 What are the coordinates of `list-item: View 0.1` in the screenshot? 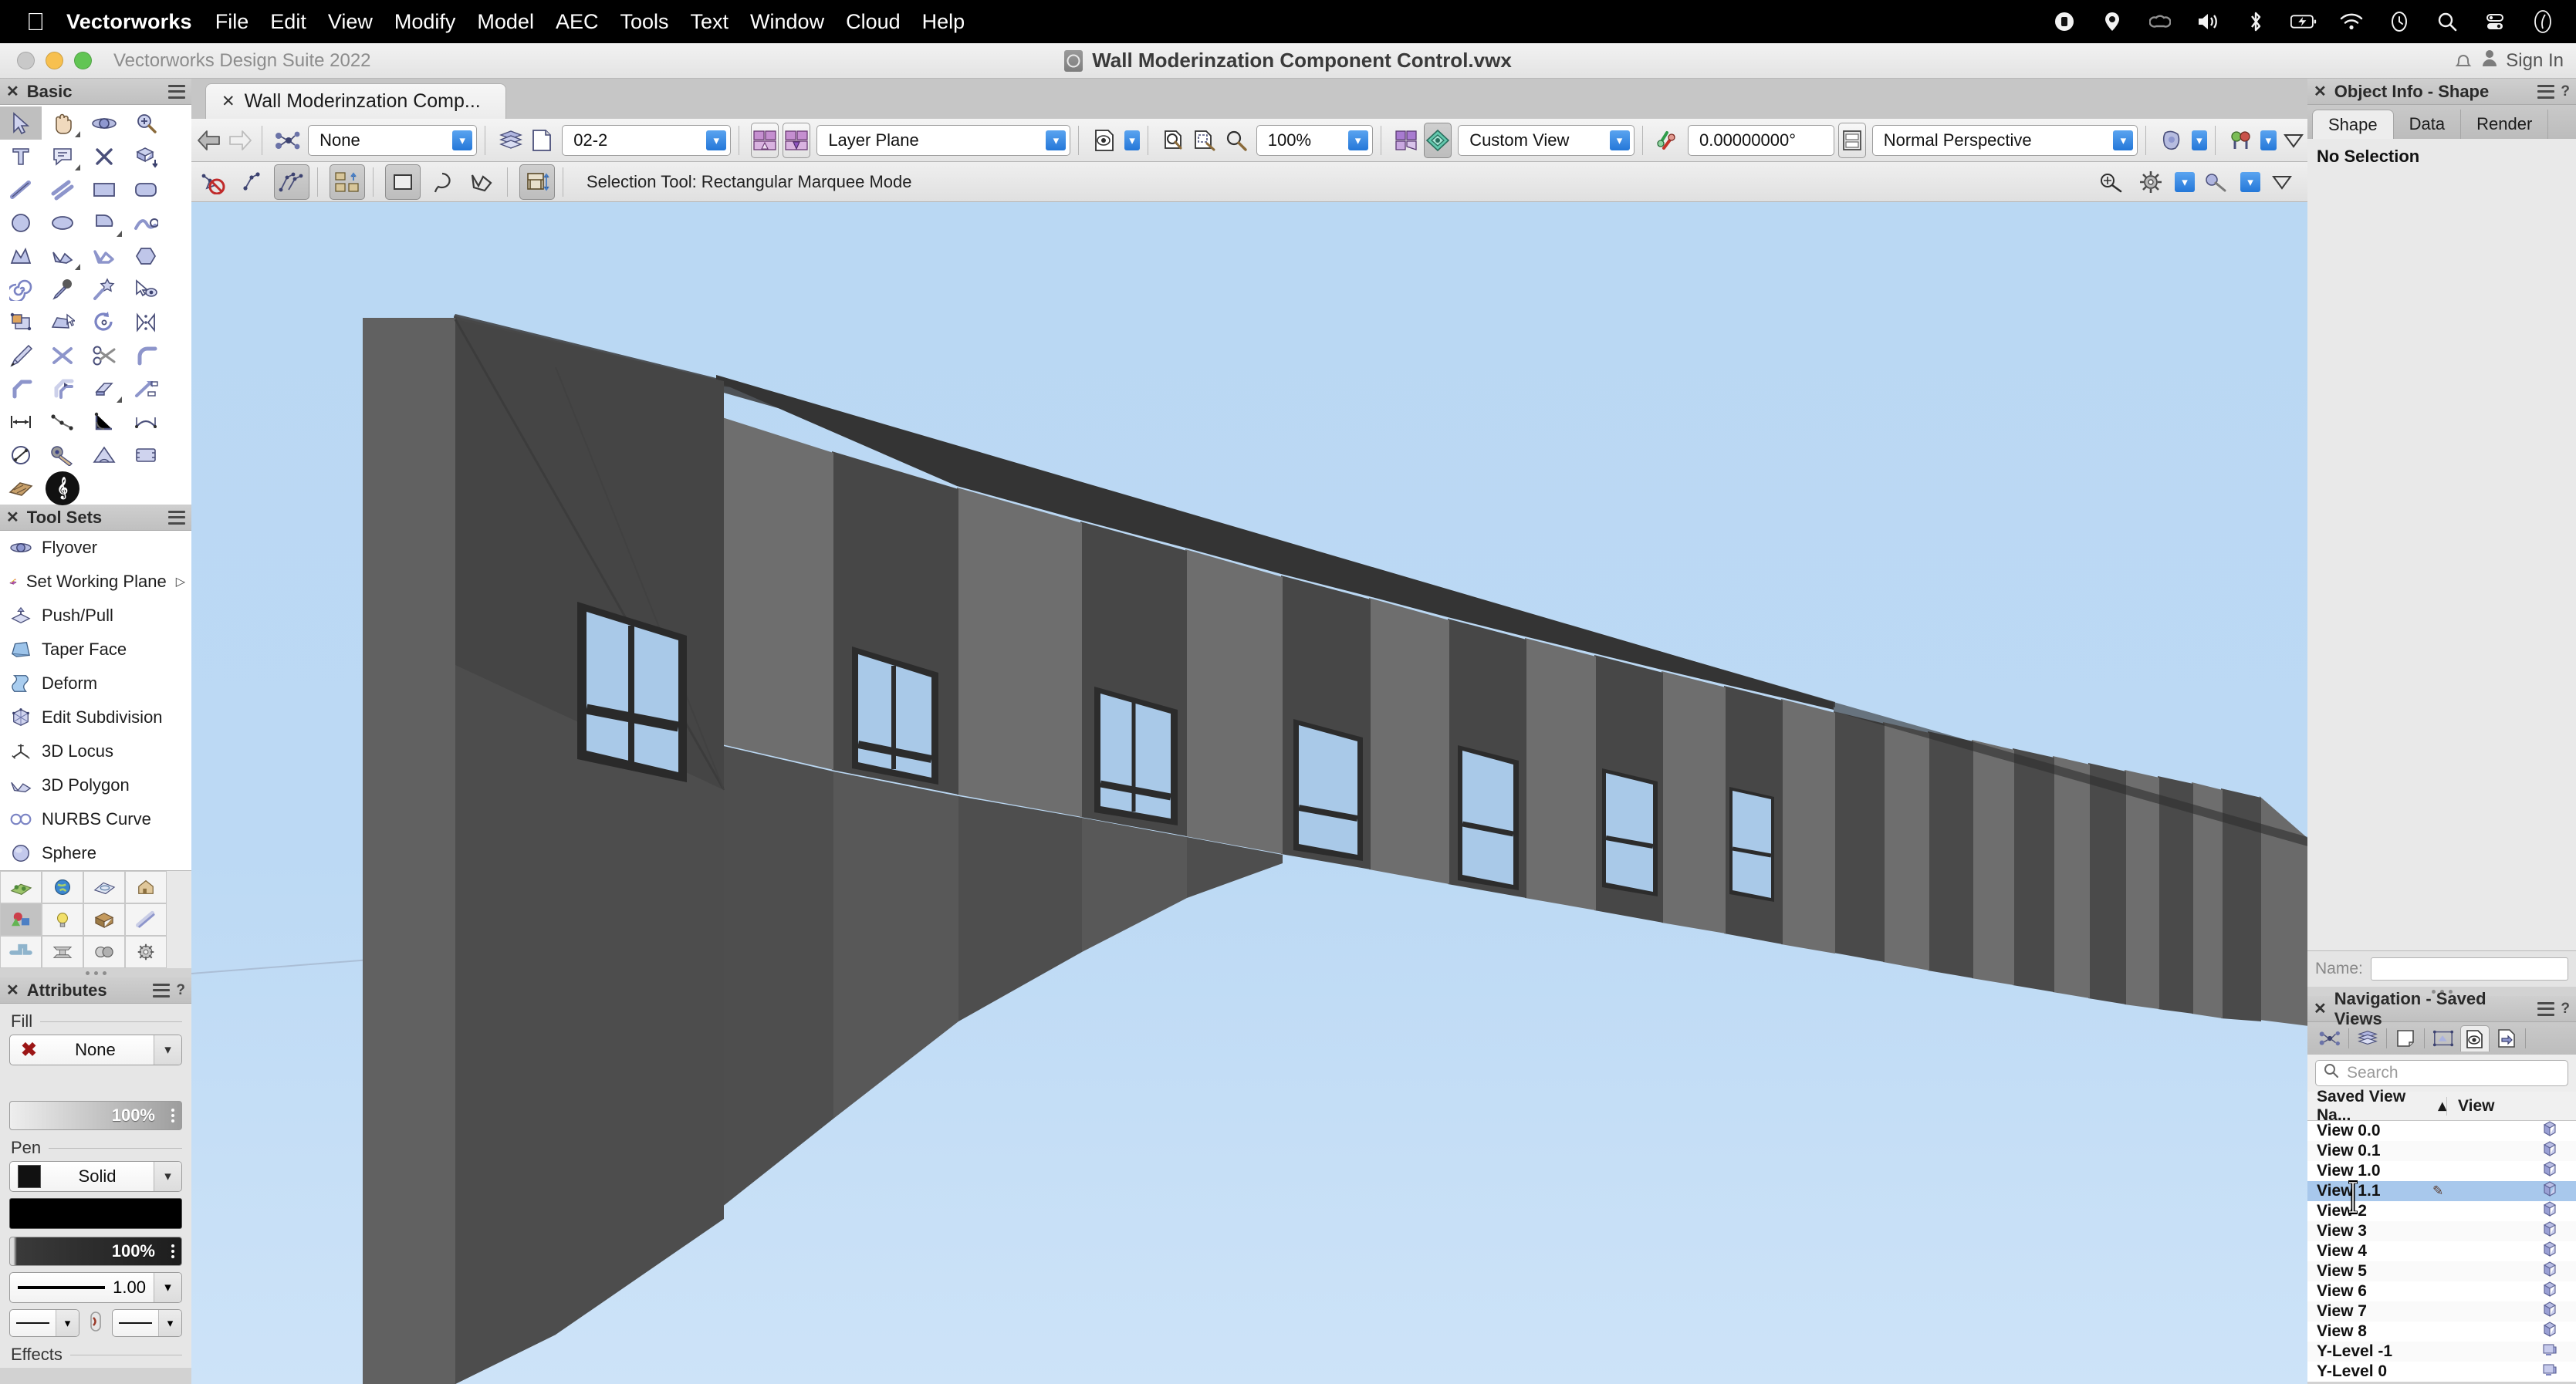 It's located at (2441, 1151).